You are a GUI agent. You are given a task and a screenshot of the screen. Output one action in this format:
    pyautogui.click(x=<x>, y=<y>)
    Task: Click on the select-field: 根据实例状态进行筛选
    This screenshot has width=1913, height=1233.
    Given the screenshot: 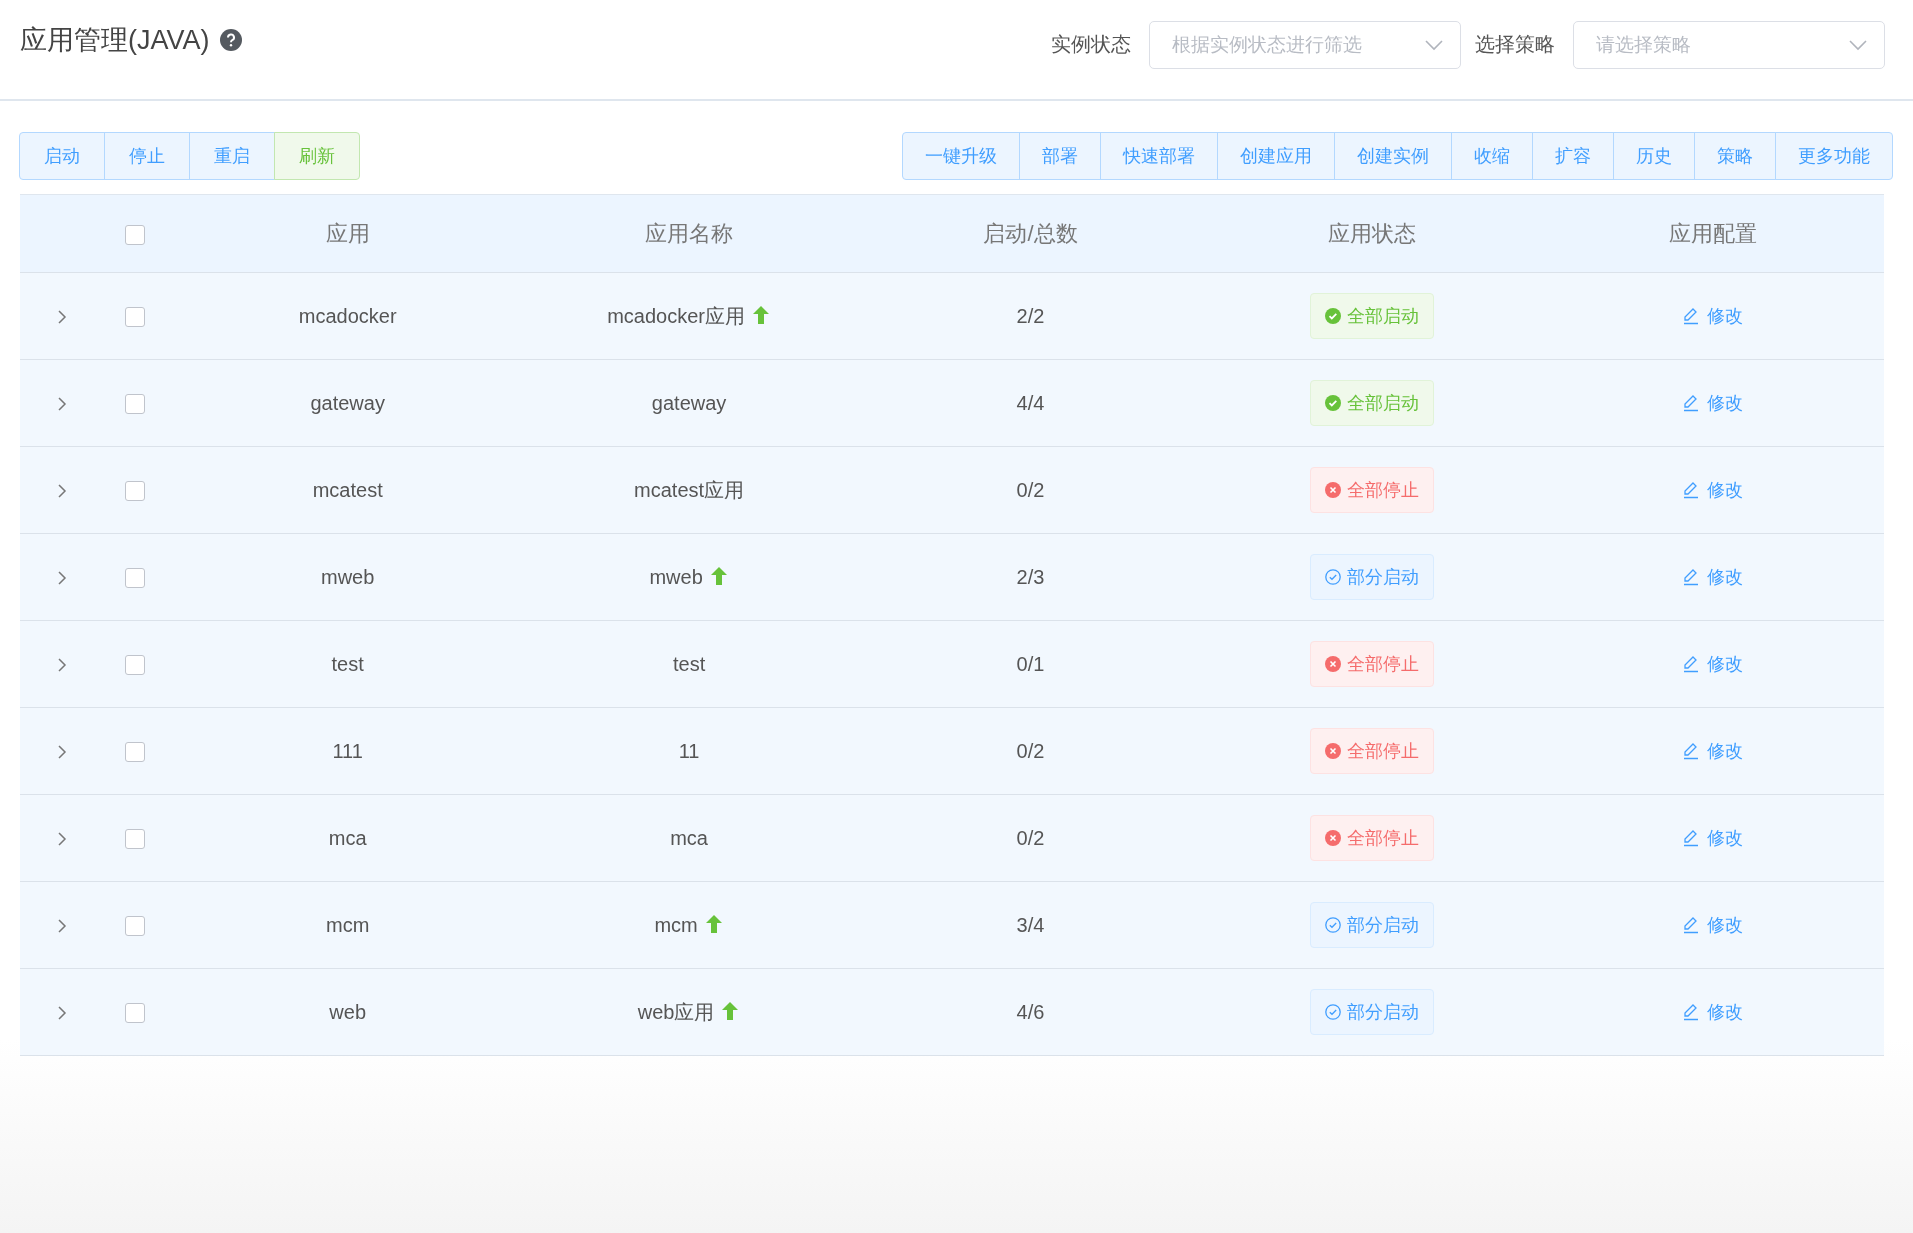 What is the action you would take?
    pyautogui.click(x=1305, y=44)
    